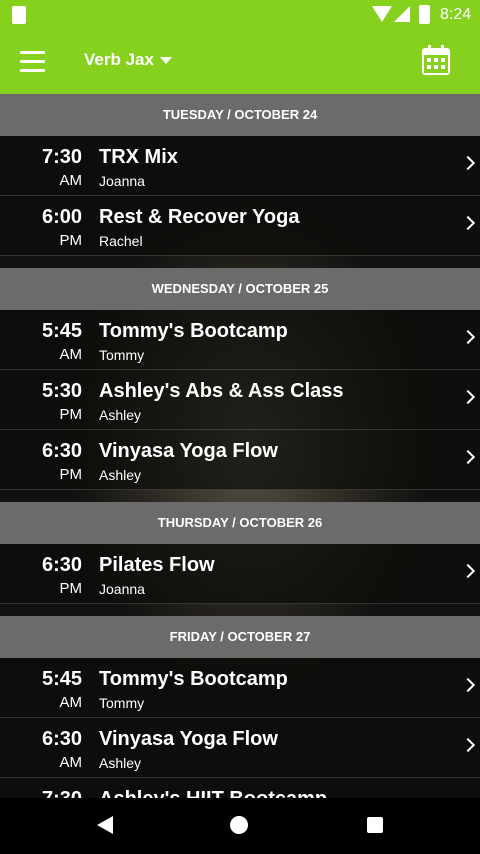  I want to click on class-row: 6:30 PM Vinyasa Yoga Flow Ashley, so click(240, 460).